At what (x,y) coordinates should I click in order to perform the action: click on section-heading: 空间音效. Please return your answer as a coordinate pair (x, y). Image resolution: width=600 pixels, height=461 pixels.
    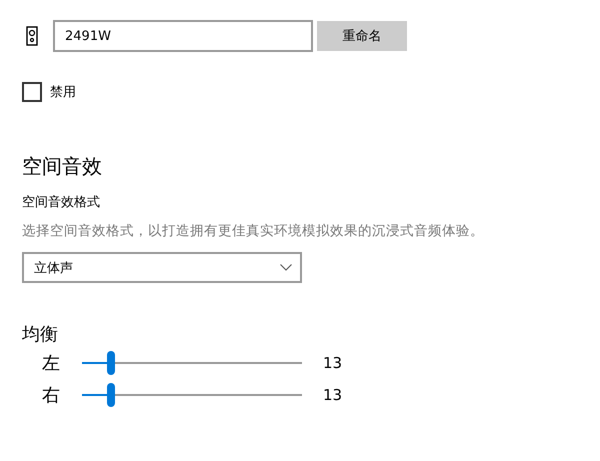
    Looking at the image, I should click on (62, 166).